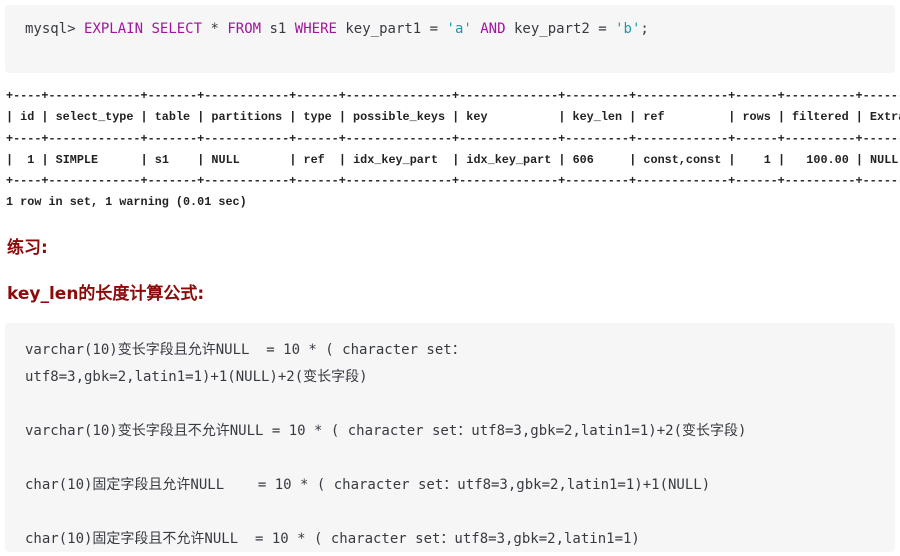 The height and width of the screenshot is (556, 900). Describe the element at coordinates (682, 159) in the screenshot. I see `table-row-cell: const,const` at that location.